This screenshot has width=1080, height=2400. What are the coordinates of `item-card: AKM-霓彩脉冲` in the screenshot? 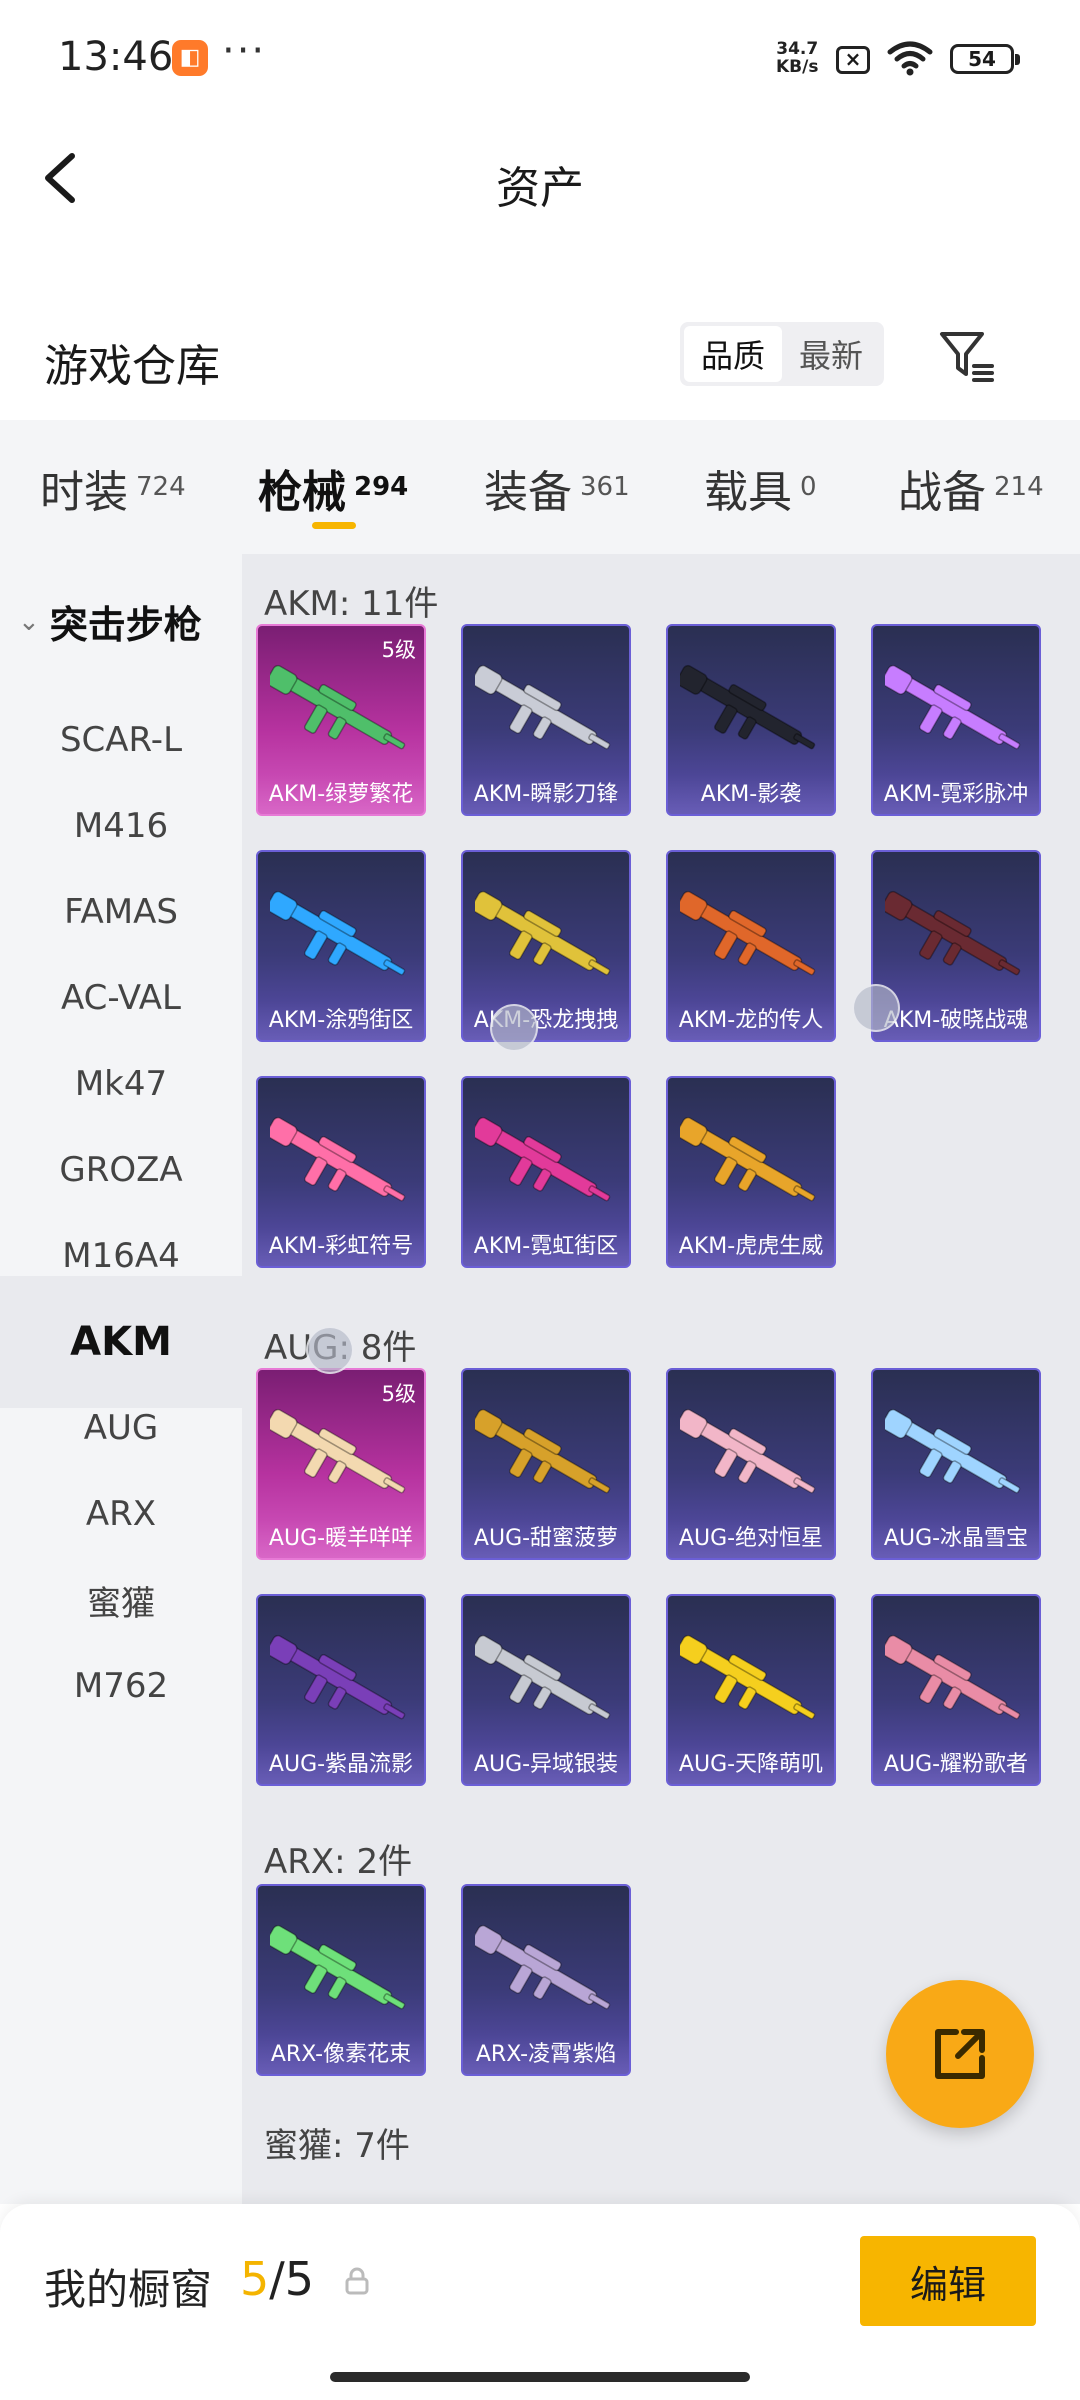 It's located at (956, 720).